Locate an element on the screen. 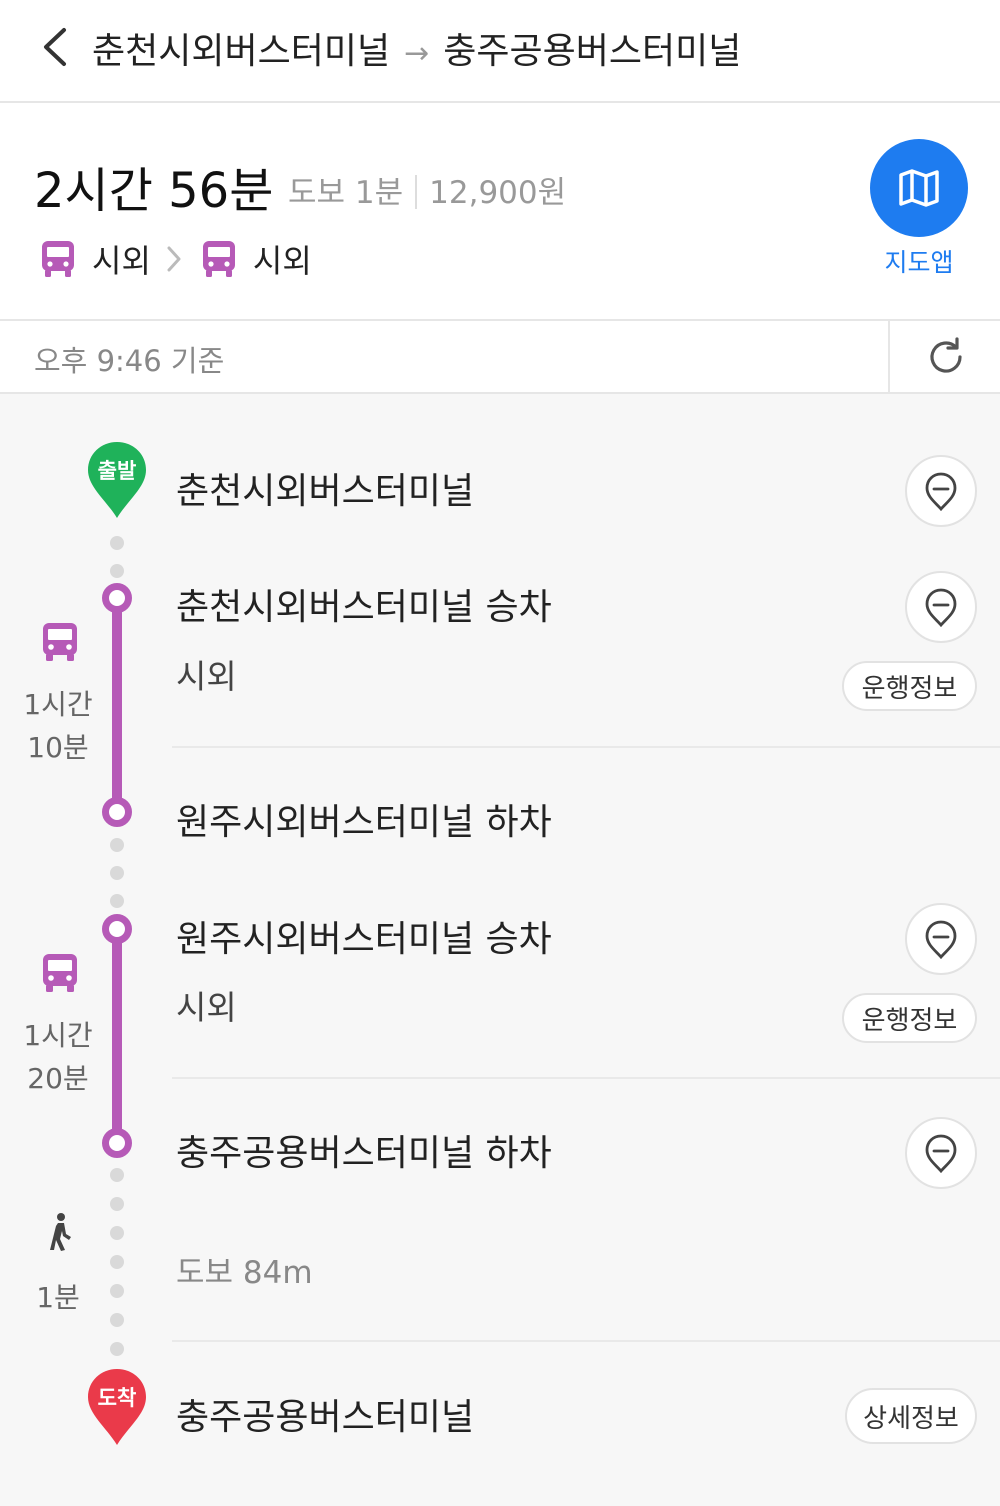 The width and height of the screenshot is (1000, 1506). map-app-label: 지도앱 is located at coordinates (919, 261).